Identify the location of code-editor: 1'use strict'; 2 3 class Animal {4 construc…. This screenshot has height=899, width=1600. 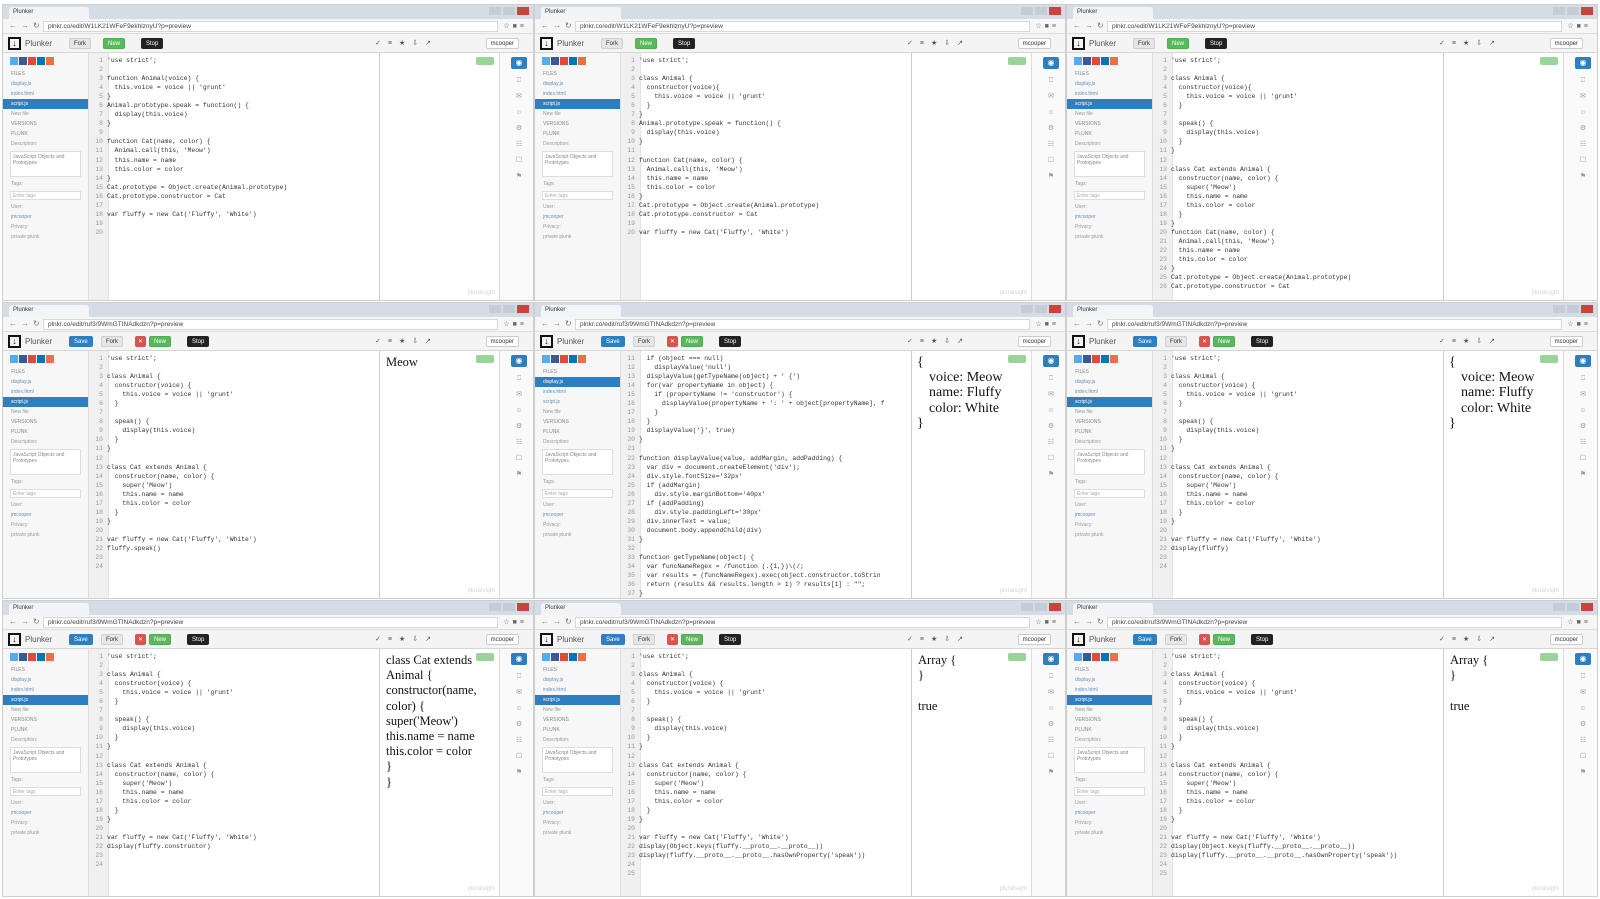
(1298, 474).